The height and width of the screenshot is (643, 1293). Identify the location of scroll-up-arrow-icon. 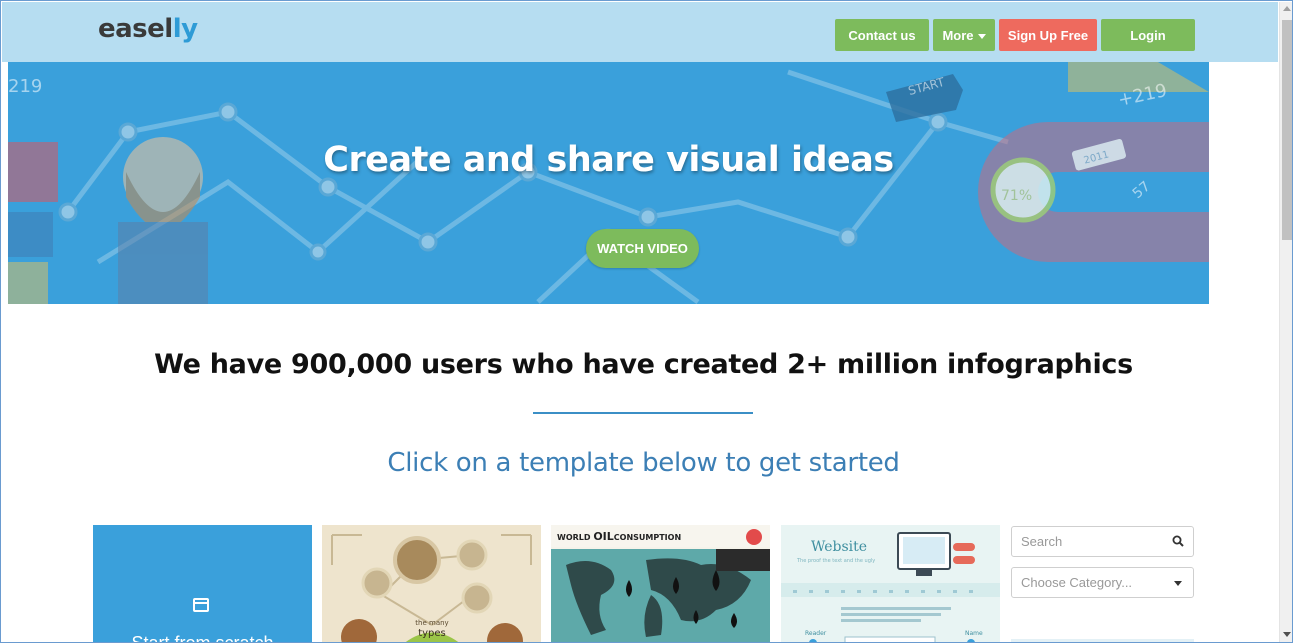
(1287, 8).